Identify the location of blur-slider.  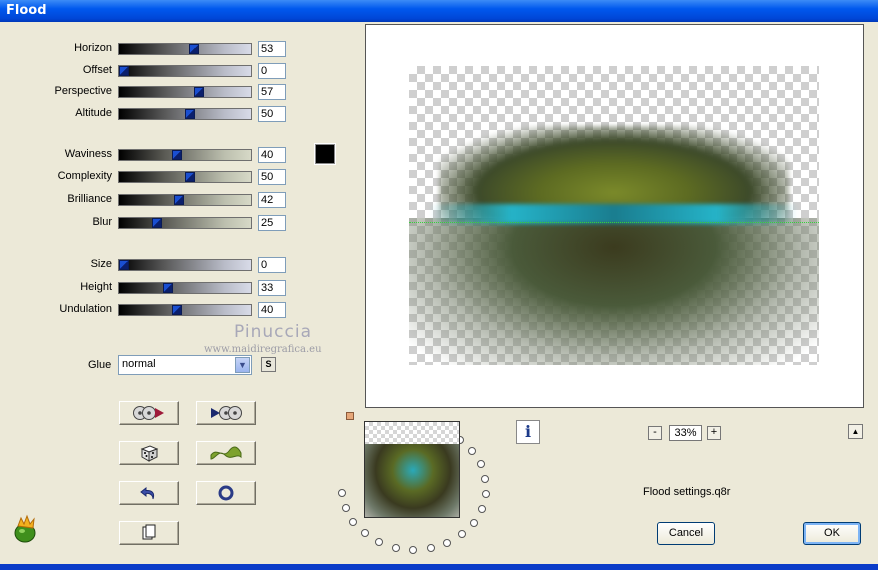
(185, 223).